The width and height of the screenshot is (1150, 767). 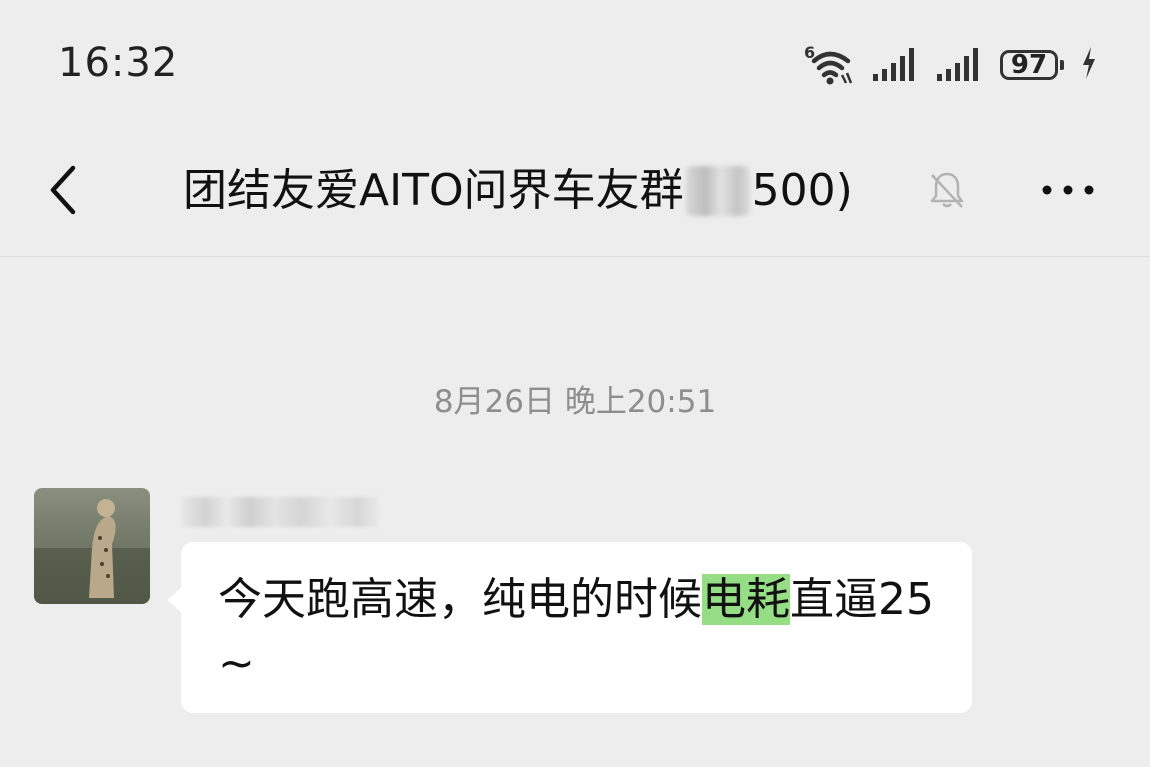 I want to click on header-divider, so click(x=575, y=256).